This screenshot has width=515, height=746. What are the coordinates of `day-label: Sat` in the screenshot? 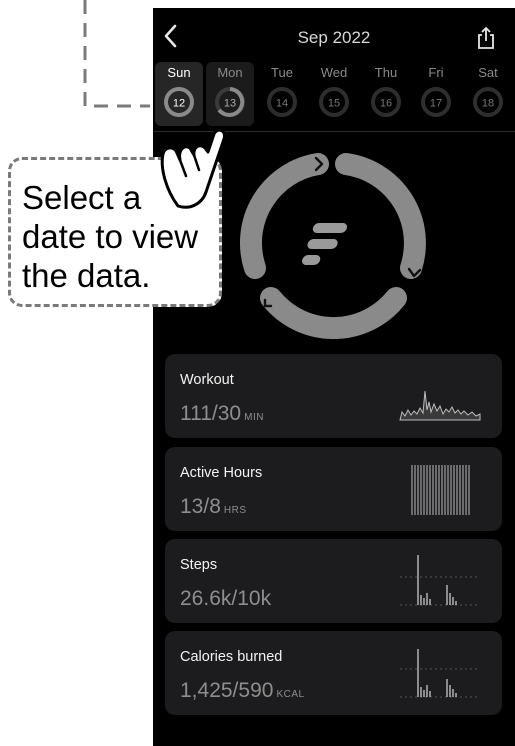 It's located at (488, 72).